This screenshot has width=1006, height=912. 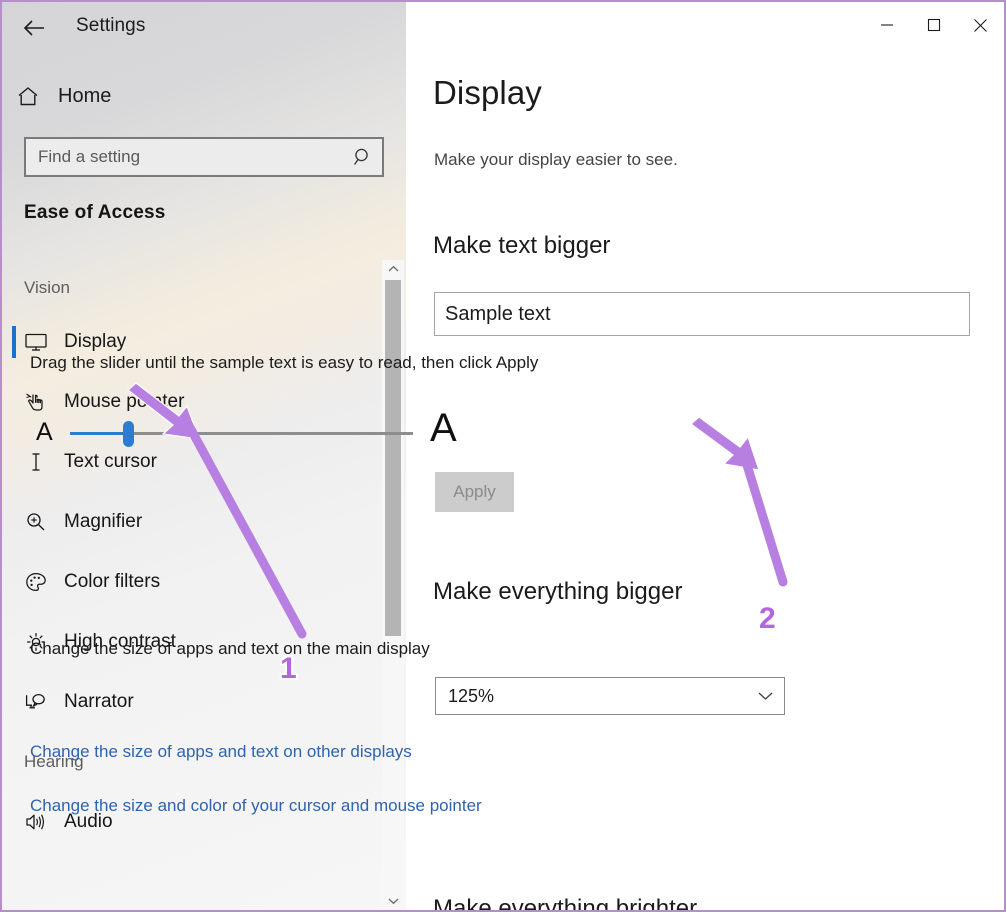 What do you see at coordinates (288, 668) in the screenshot?
I see `annotation-marker-1: 1` at bounding box center [288, 668].